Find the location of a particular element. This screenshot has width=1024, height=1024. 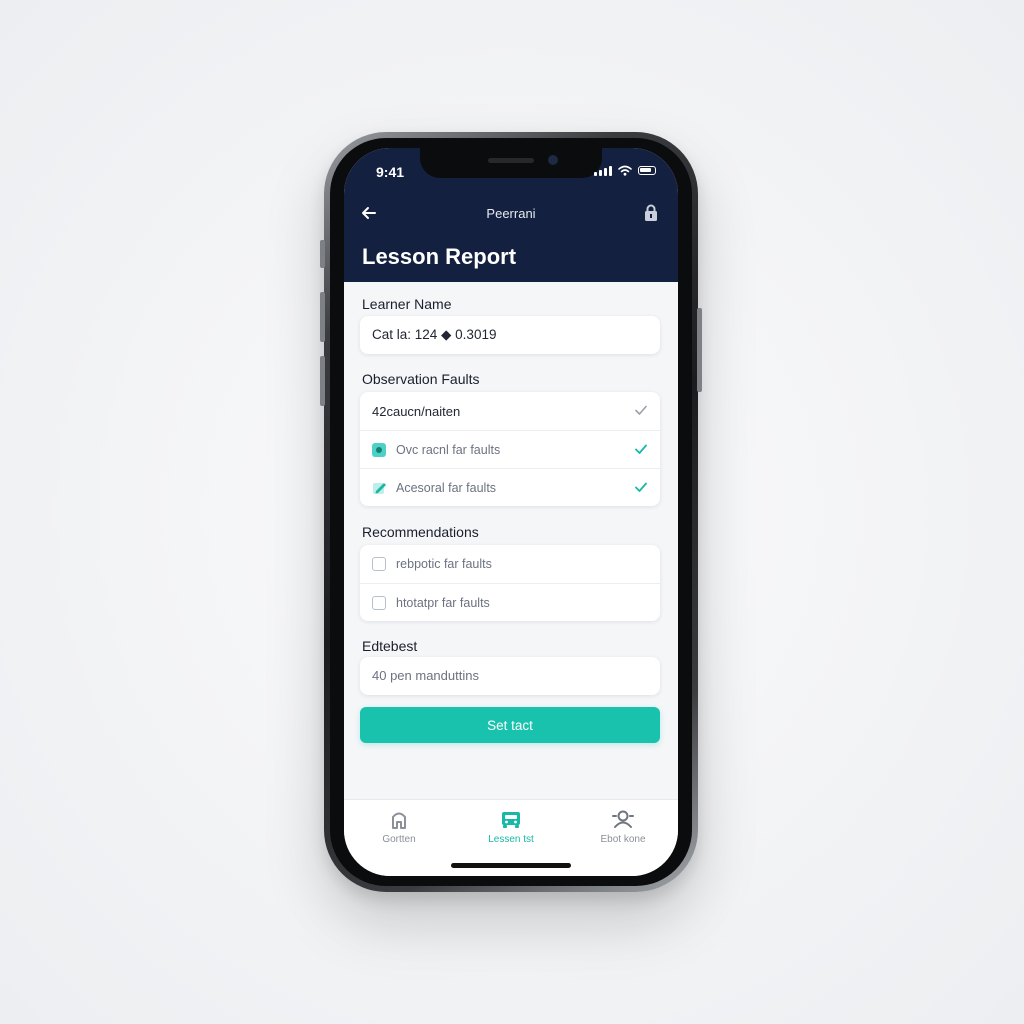

learner-name-field: Cat la: 124 ◆ 0.3019 is located at coordinates (510, 335).